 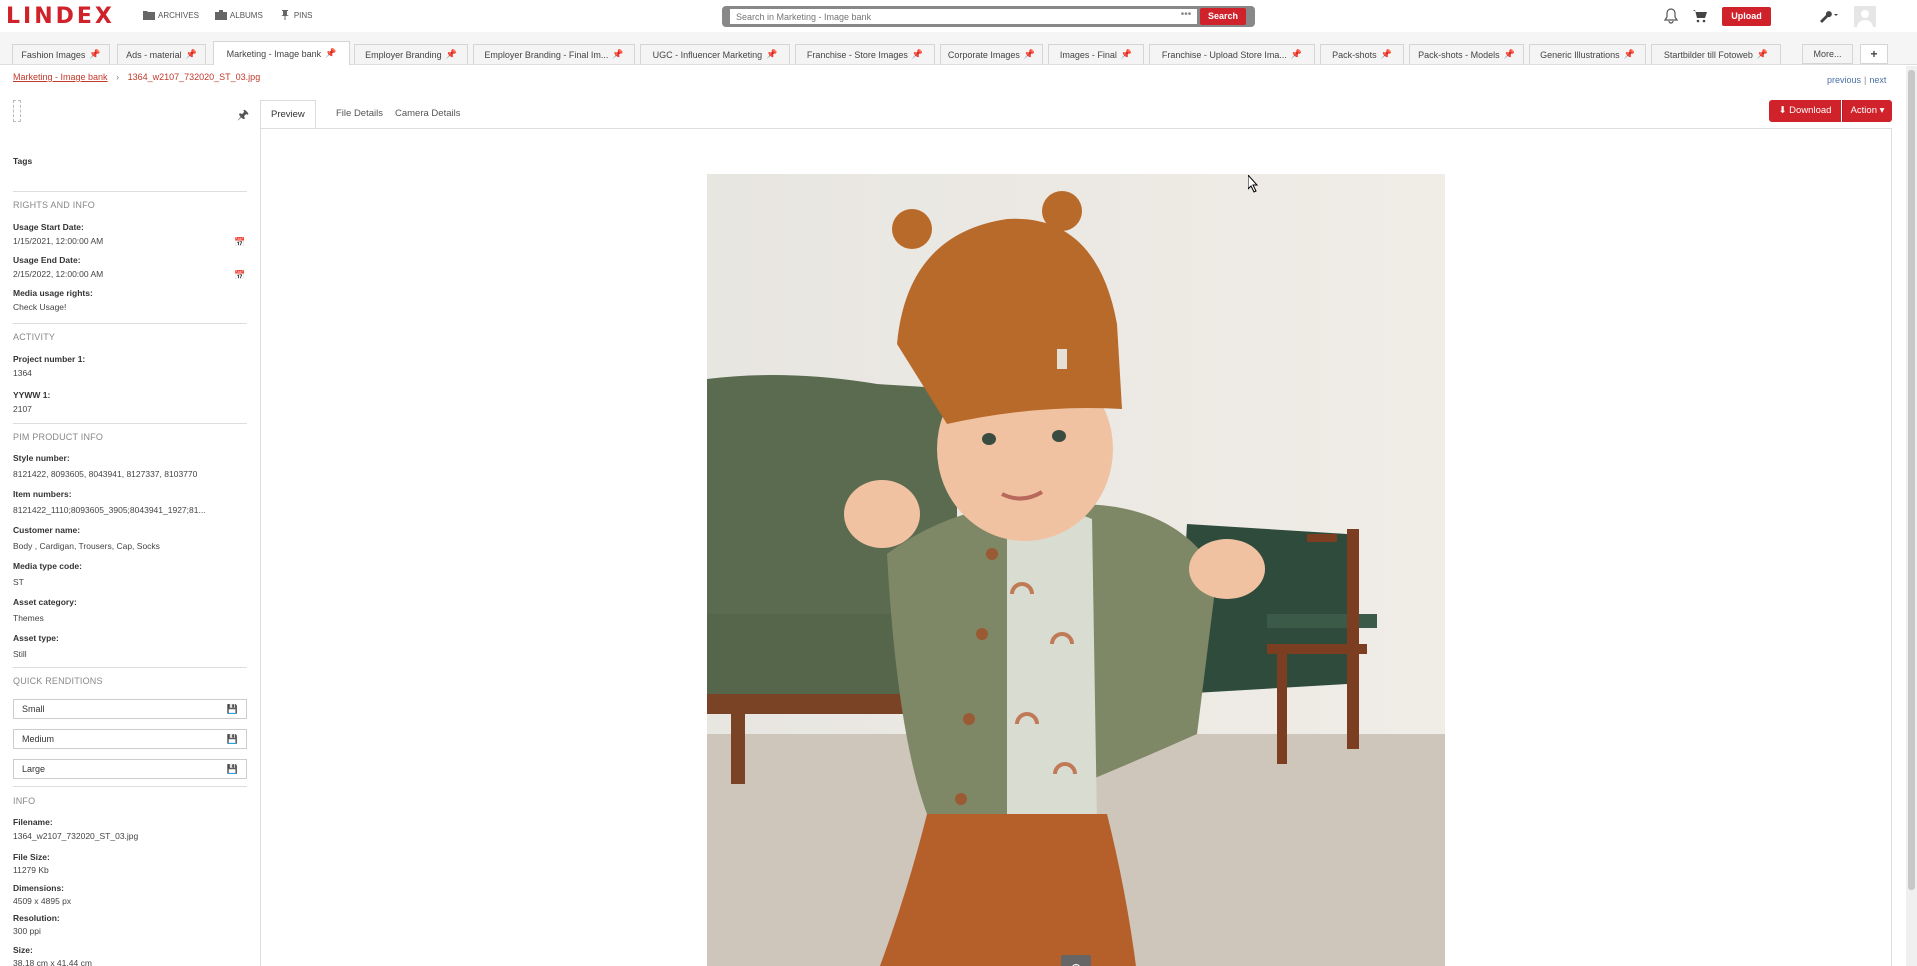 I want to click on download-image-icon: 💾, so click(x=232, y=709).